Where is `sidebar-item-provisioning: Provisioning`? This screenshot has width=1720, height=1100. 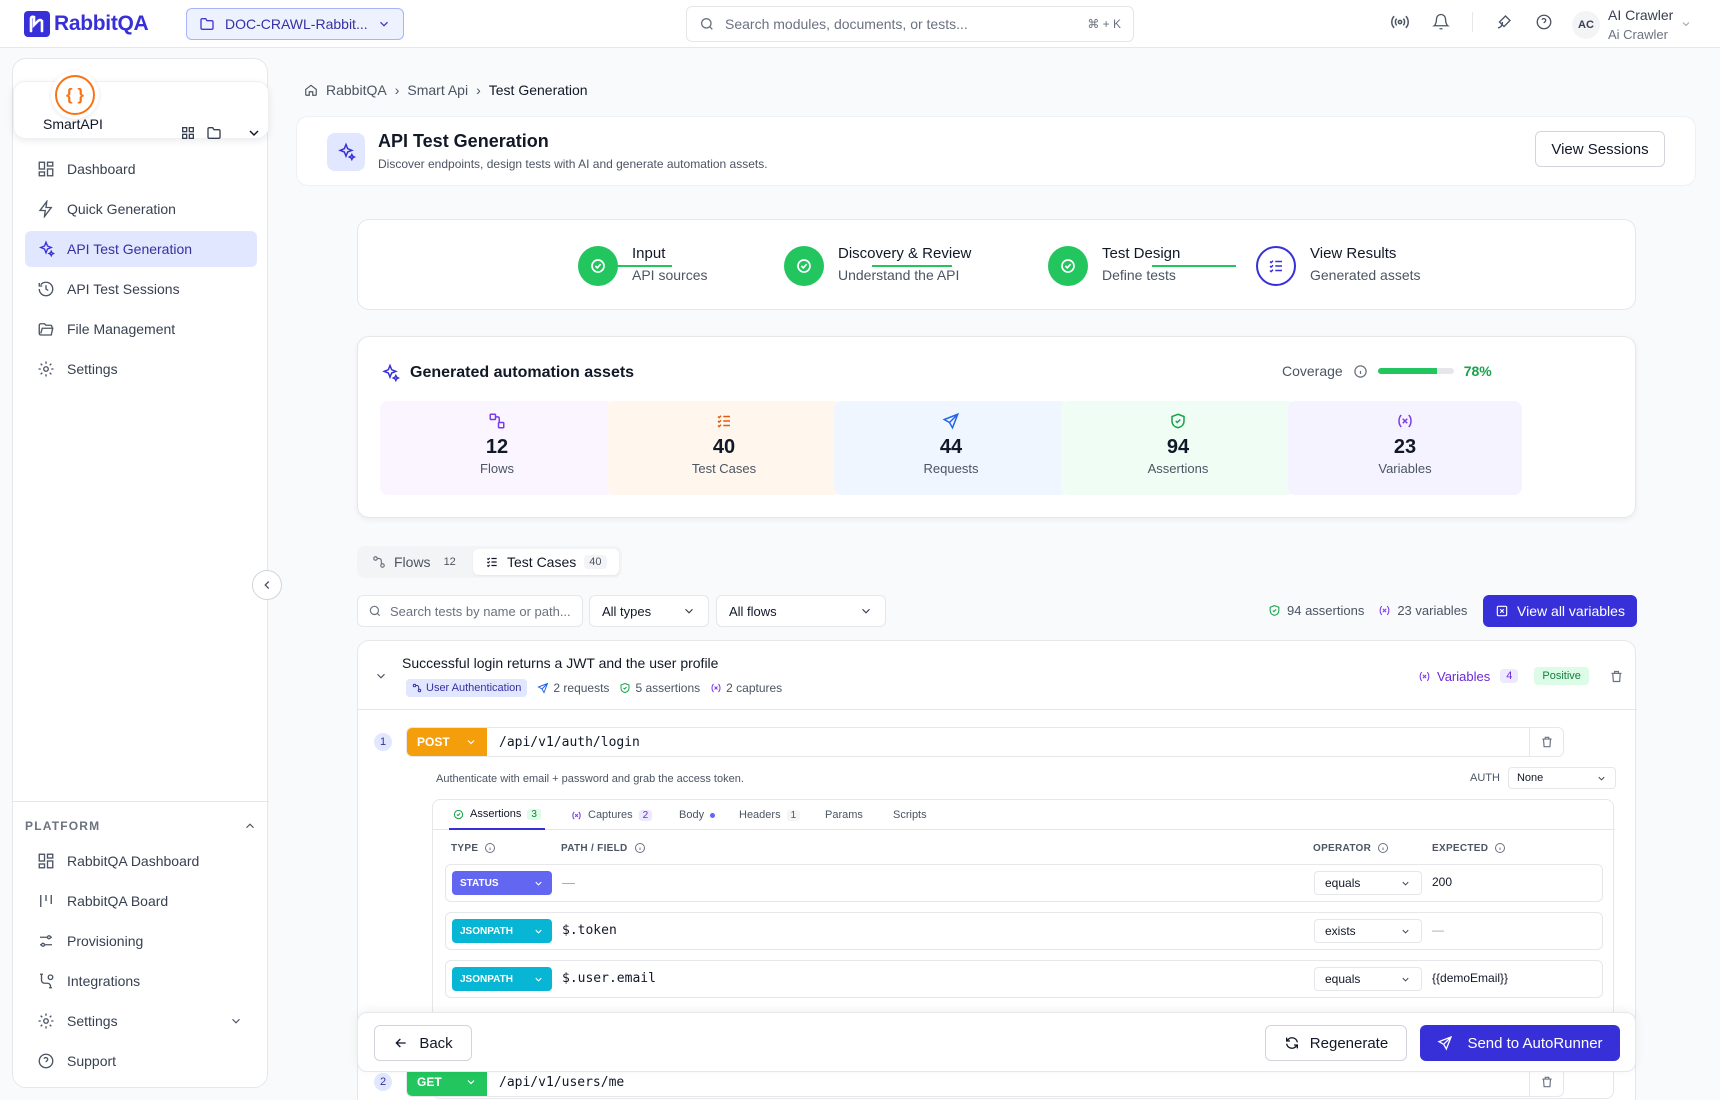 sidebar-item-provisioning: Provisioning is located at coordinates (141, 941).